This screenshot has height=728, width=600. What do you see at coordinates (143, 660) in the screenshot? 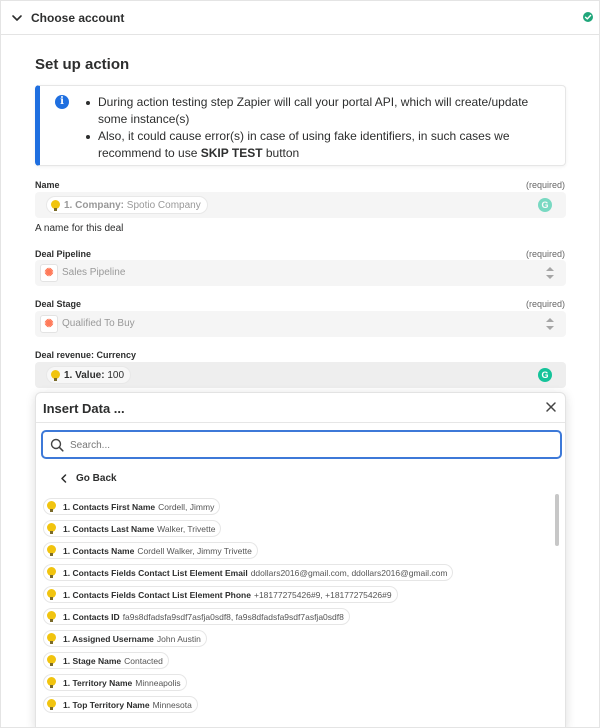
I see `item-value: Contacted` at bounding box center [143, 660].